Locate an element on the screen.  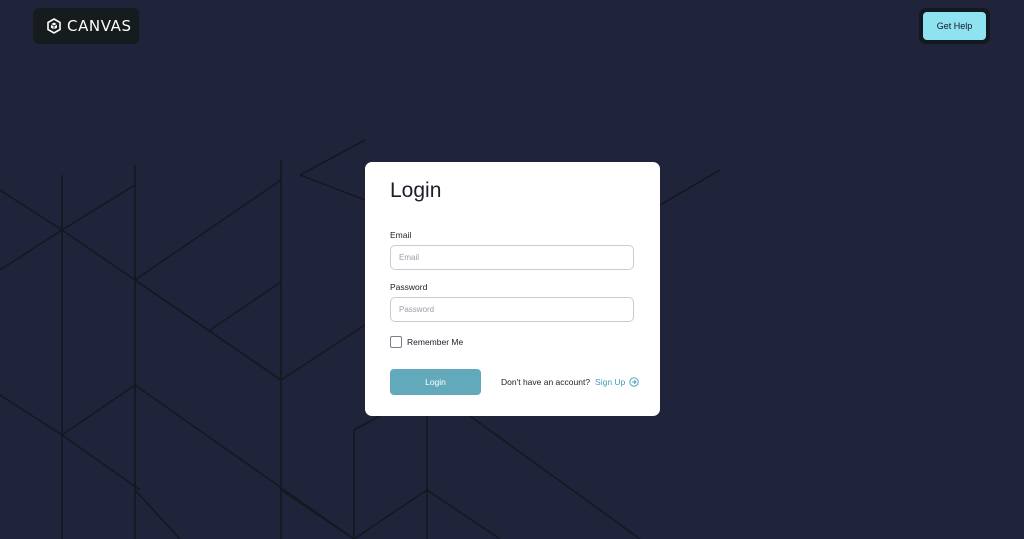
signup-row: Don't have an account? Sign Up is located at coordinates (570, 382).